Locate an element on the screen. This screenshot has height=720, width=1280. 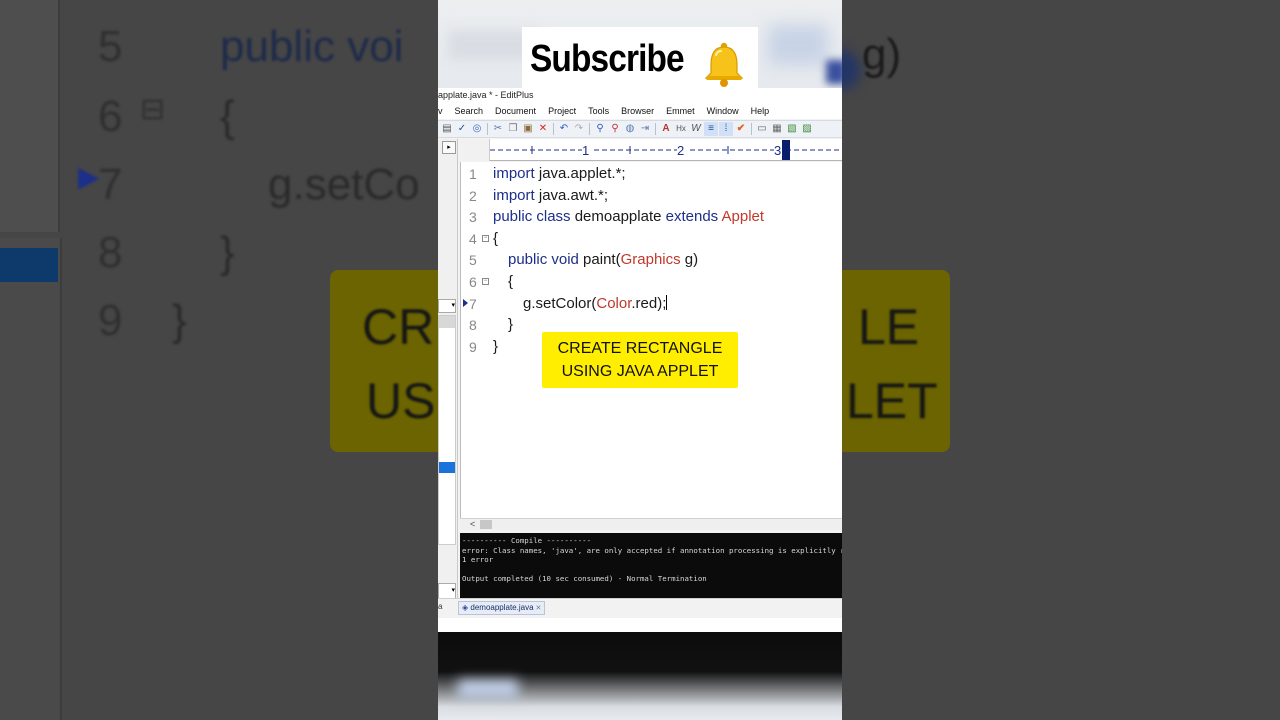
bg-code-line: g.setCo is located at coordinates (344, 184).